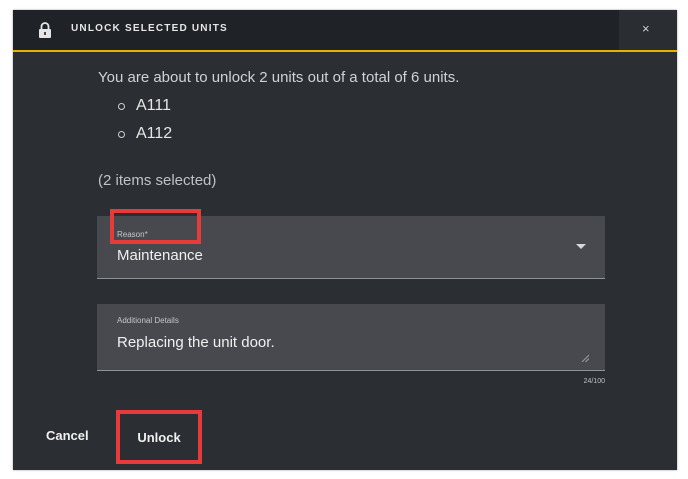 The height and width of the screenshot is (479, 688). Describe the element at coordinates (581, 246) in the screenshot. I see `dropdown-arrow-icon` at that location.